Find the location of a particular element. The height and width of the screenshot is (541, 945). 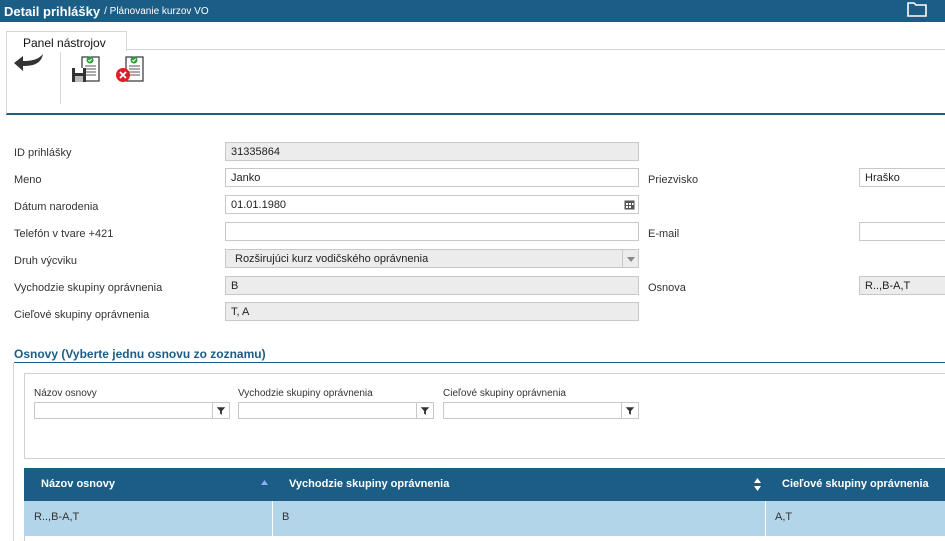

calendar-icon is located at coordinates (629, 204).